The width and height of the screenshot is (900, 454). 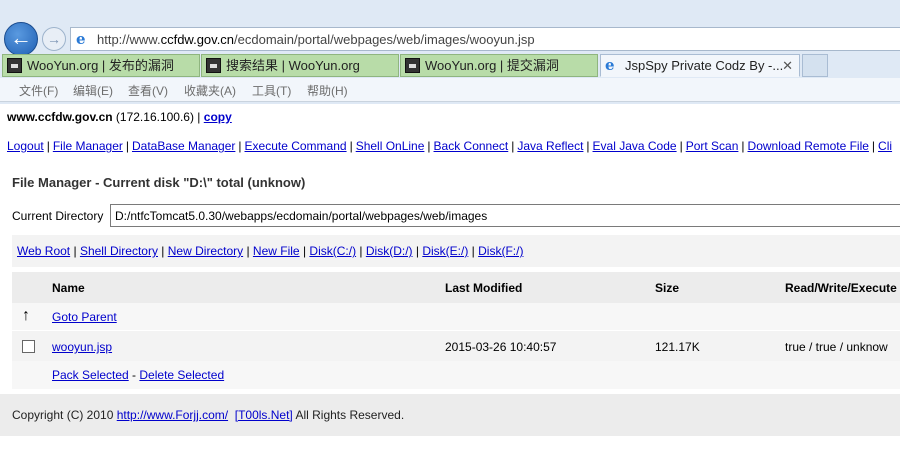 What do you see at coordinates (505, 215) in the screenshot?
I see `current-directory-input` at bounding box center [505, 215].